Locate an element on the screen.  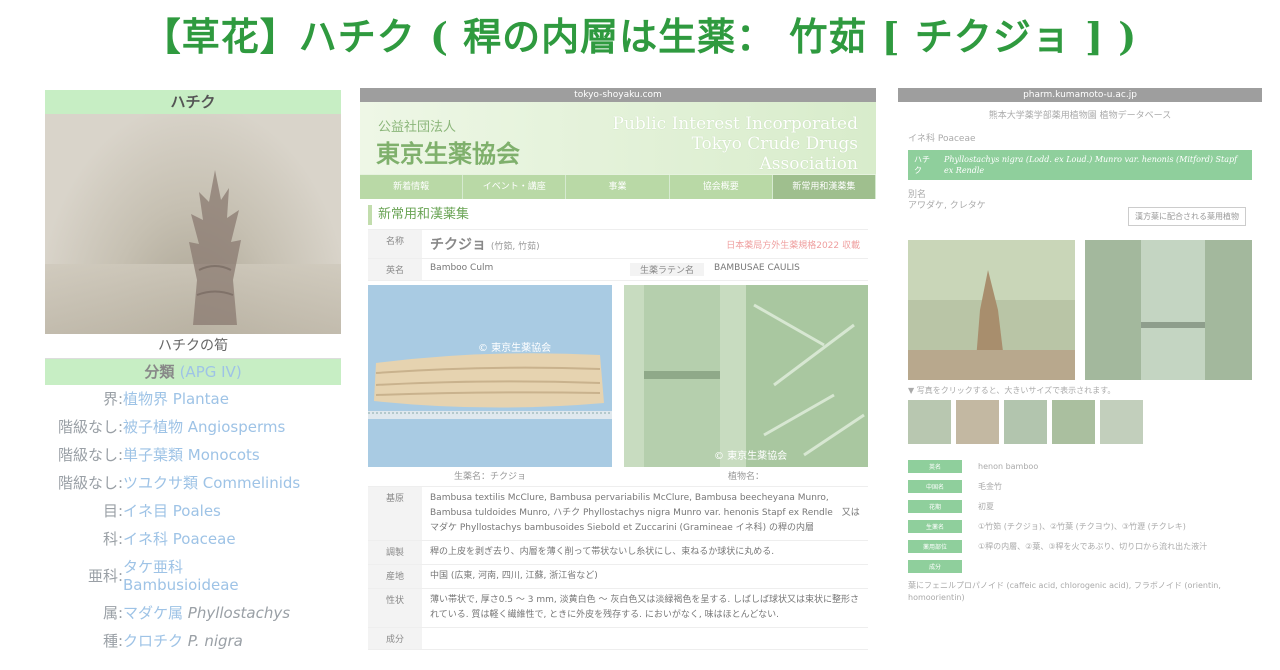
classification-header: 分類 (APG IV) is located at coordinates (193, 372).